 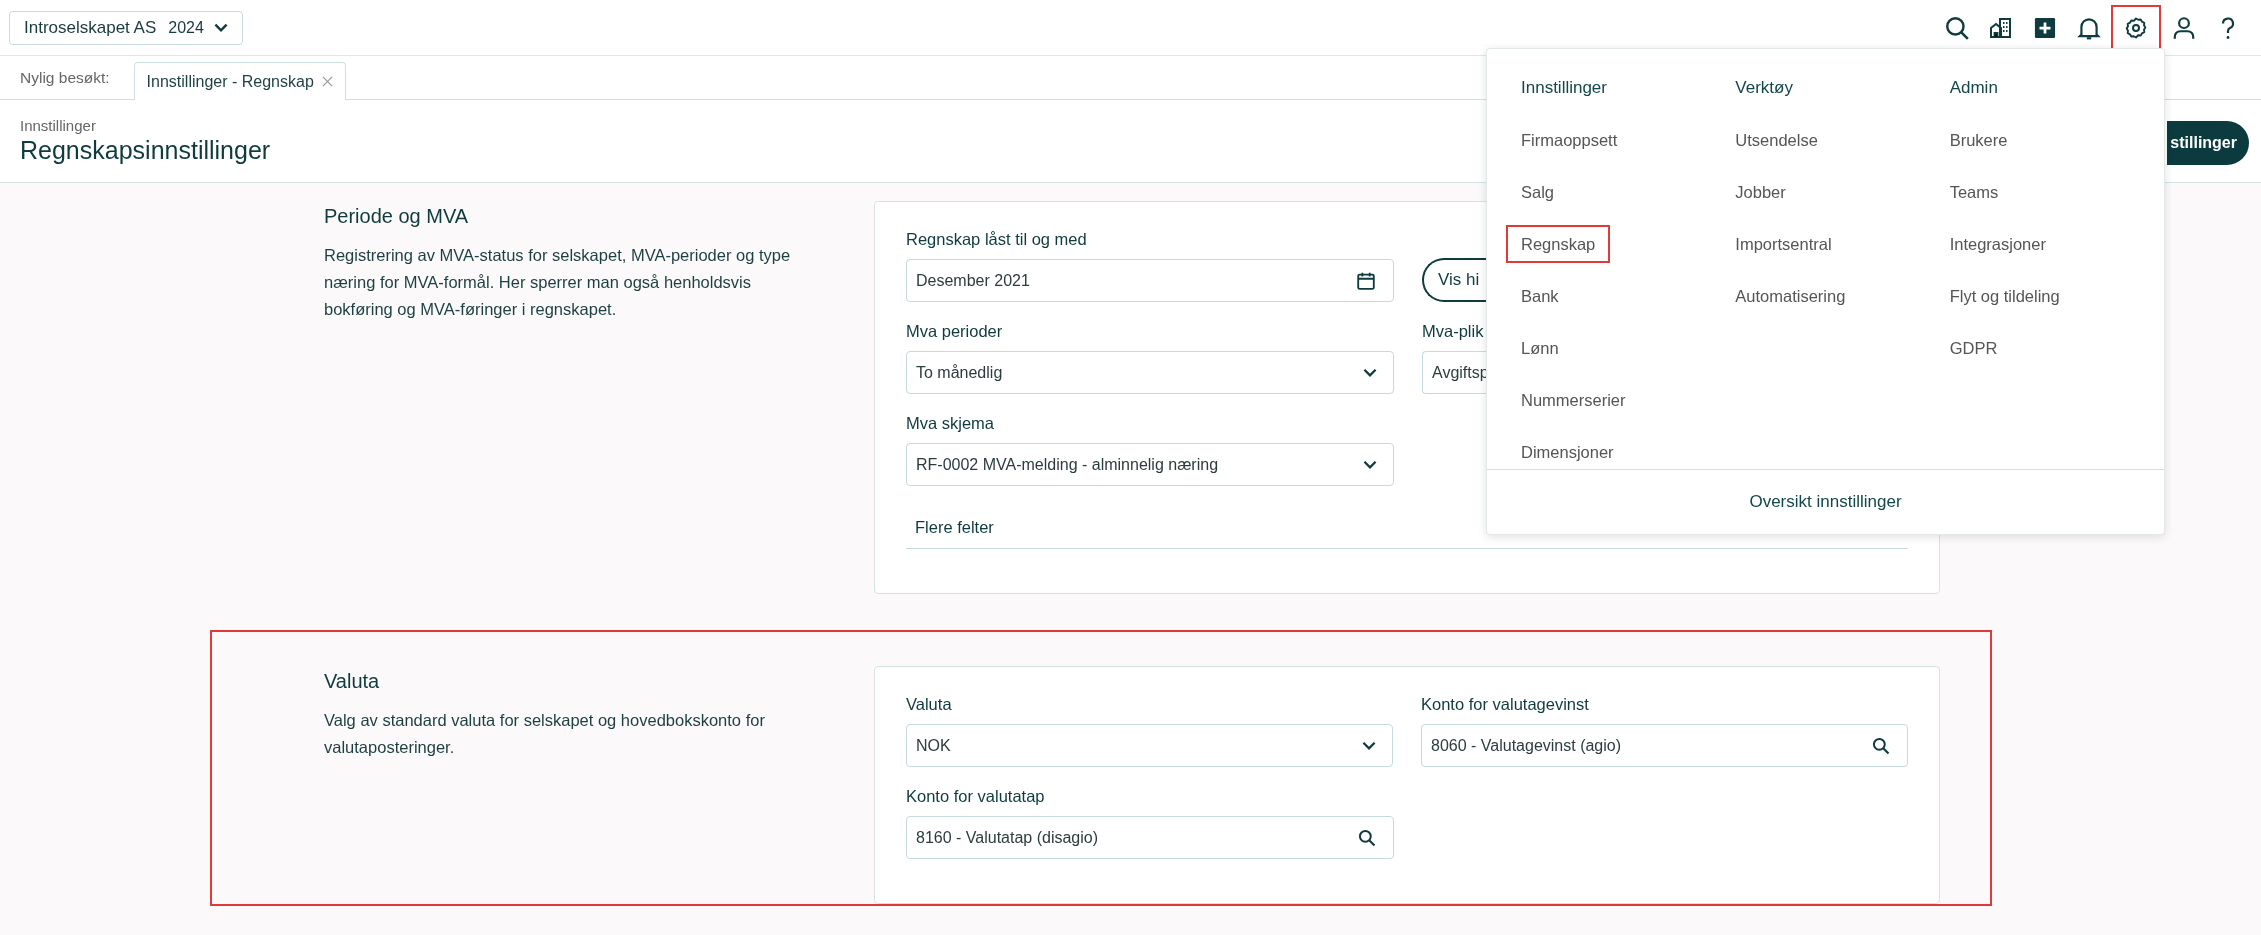 What do you see at coordinates (352, 681) in the screenshot?
I see `section-title: Valuta` at bounding box center [352, 681].